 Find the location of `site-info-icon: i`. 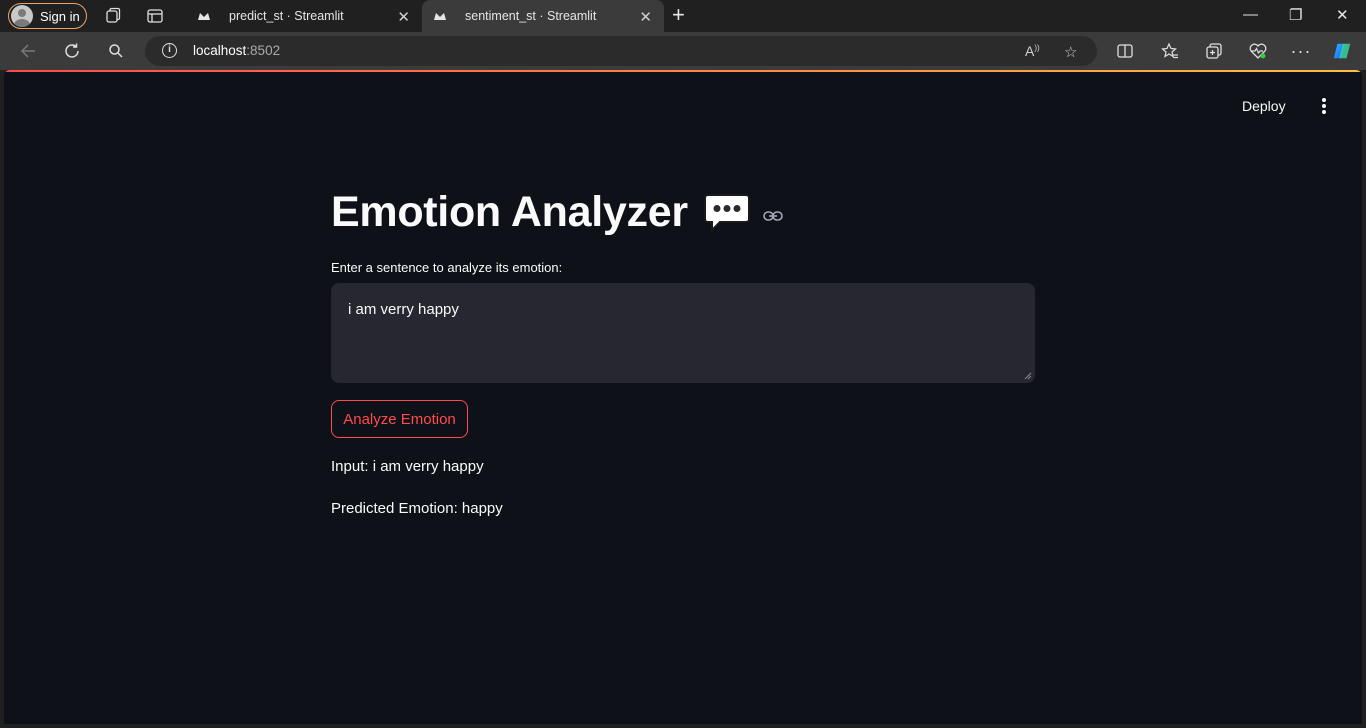

site-info-icon: i is located at coordinates (169, 50).